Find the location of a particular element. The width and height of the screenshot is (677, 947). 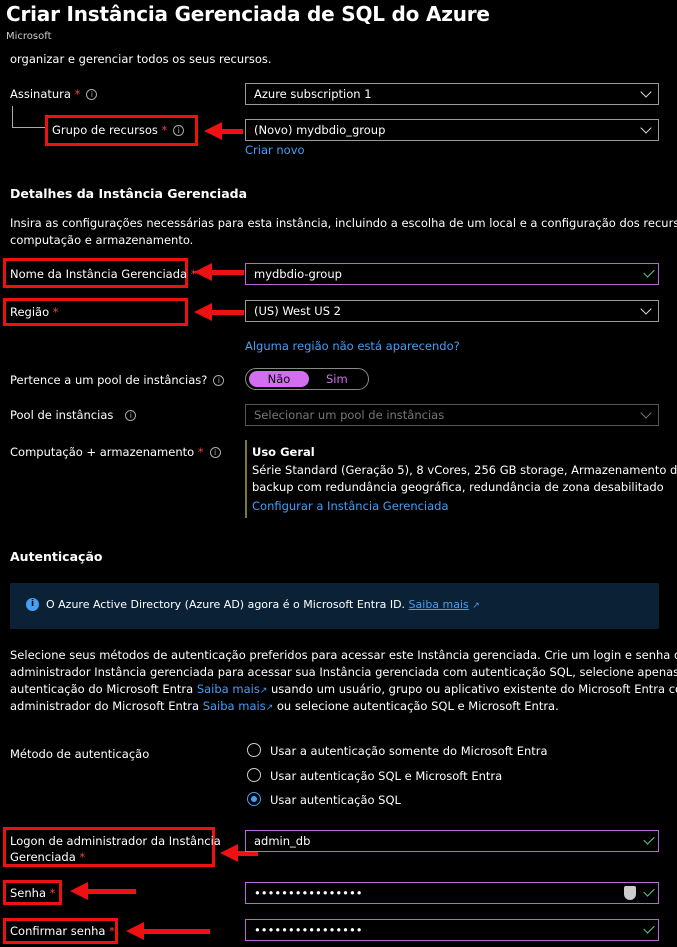

publisher-label: Microsoft is located at coordinates (29, 36).